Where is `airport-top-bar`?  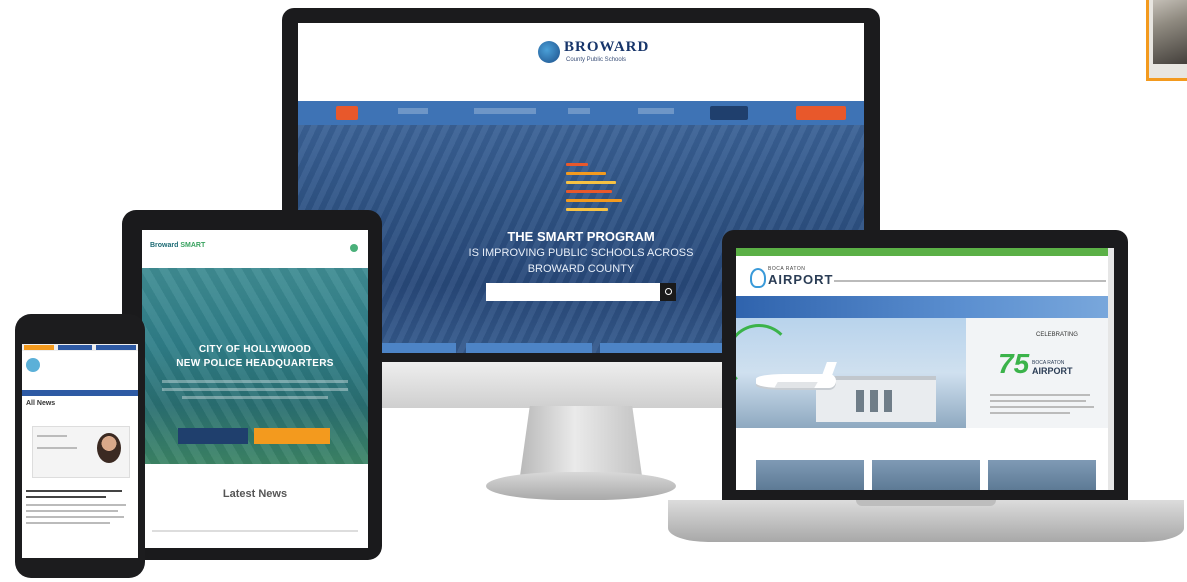 airport-top-bar is located at coordinates (925, 252).